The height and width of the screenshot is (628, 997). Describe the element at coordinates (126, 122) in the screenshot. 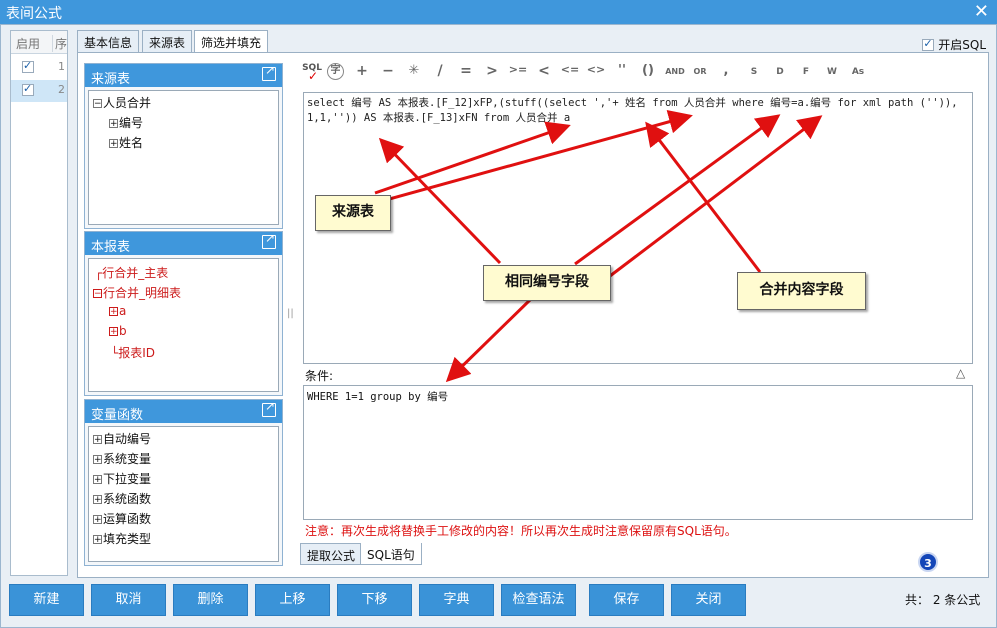

I see `tree-node: +编号` at that location.